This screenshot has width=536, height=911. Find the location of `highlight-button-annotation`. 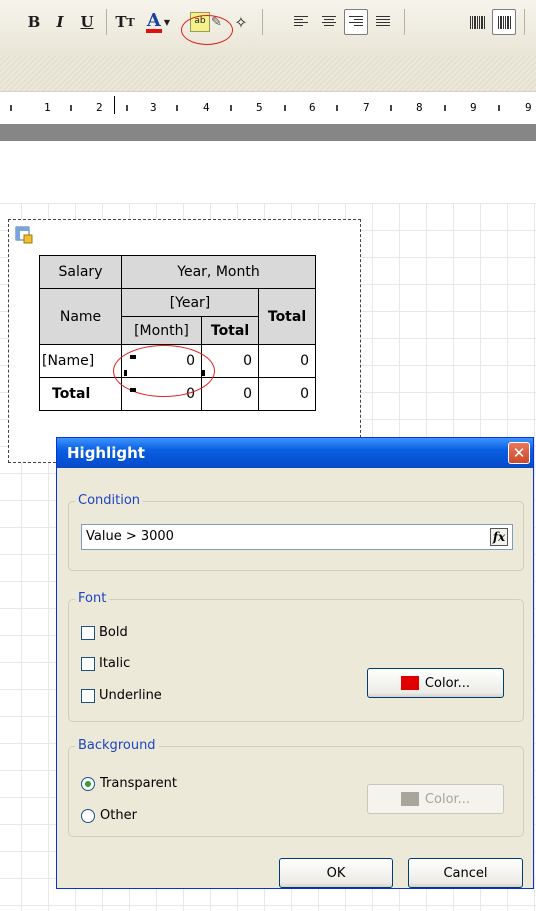

highlight-button-annotation is located at coordinates (207, 30).